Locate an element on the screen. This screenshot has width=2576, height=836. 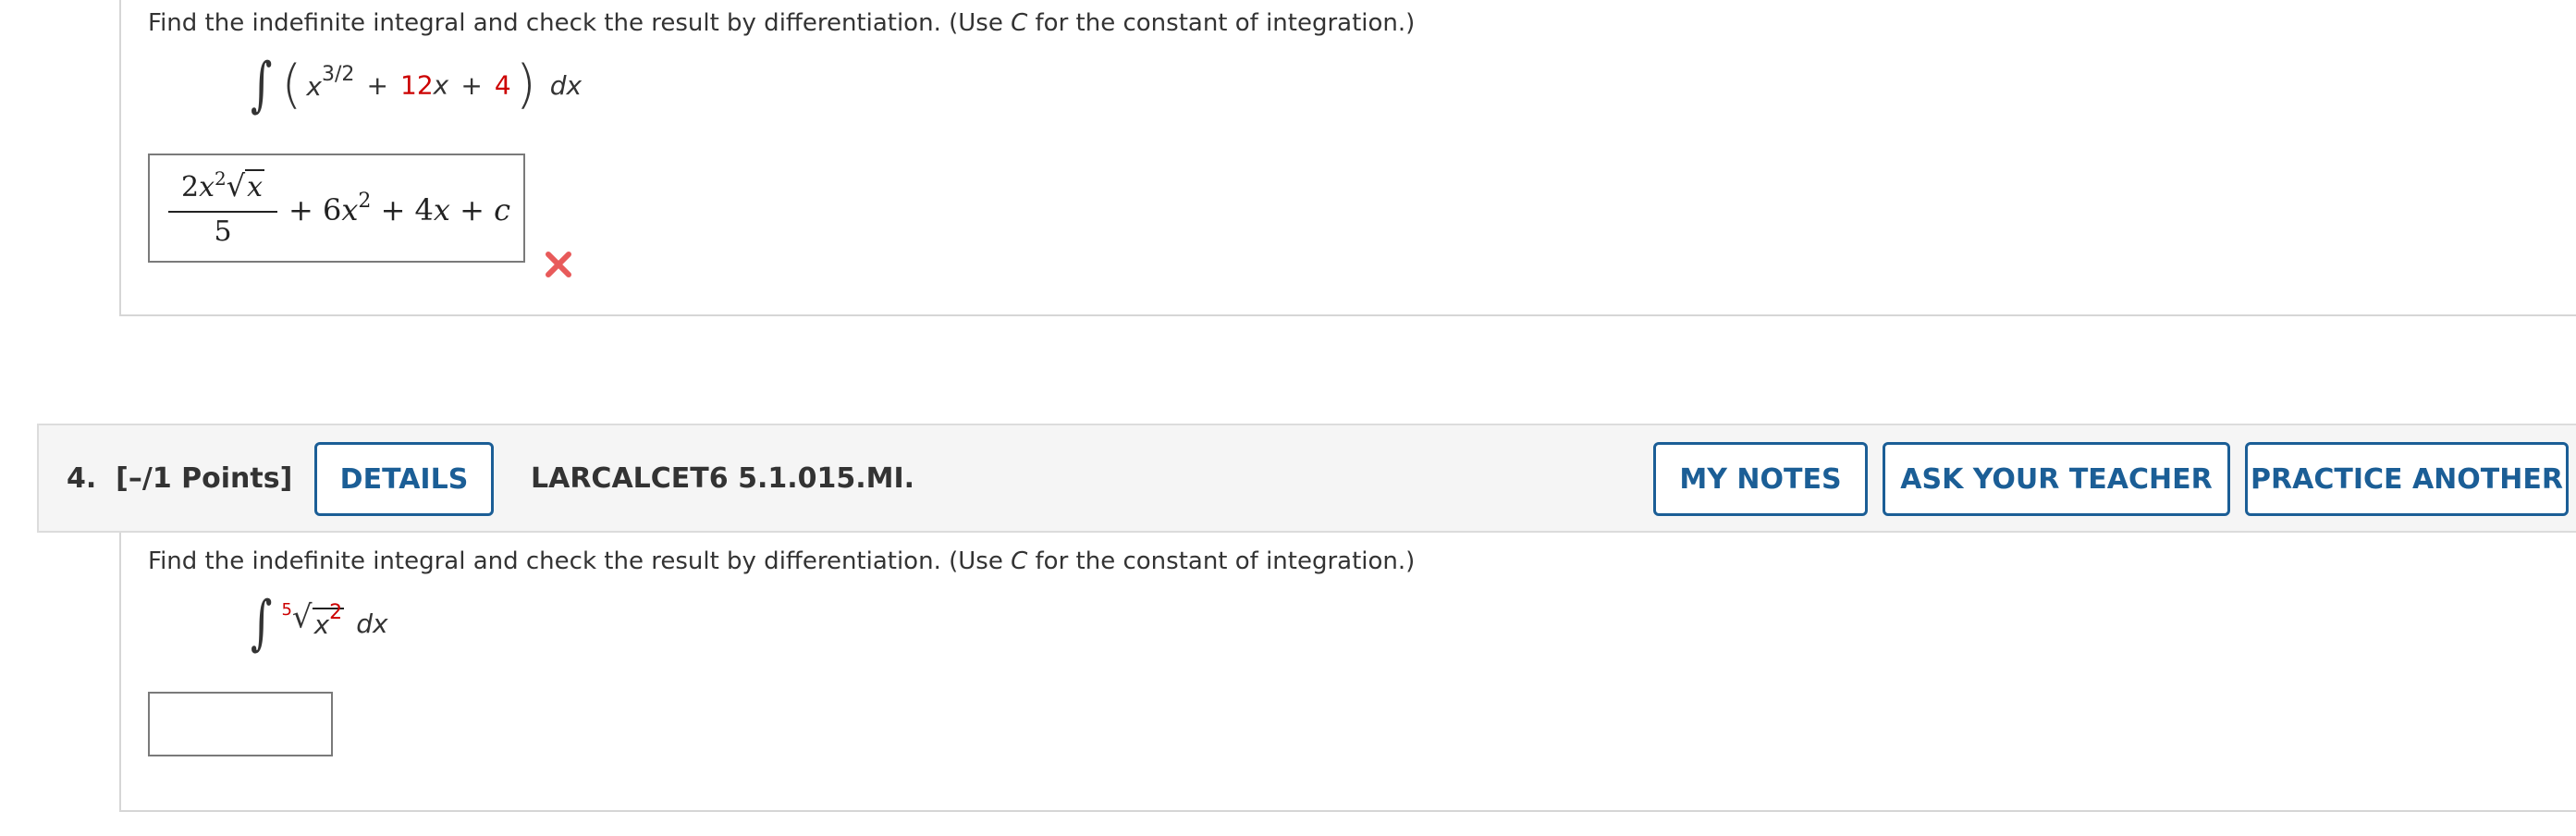
practice-another-button: PRACTICE ANOTHER is located at coordinates (2407, 479).